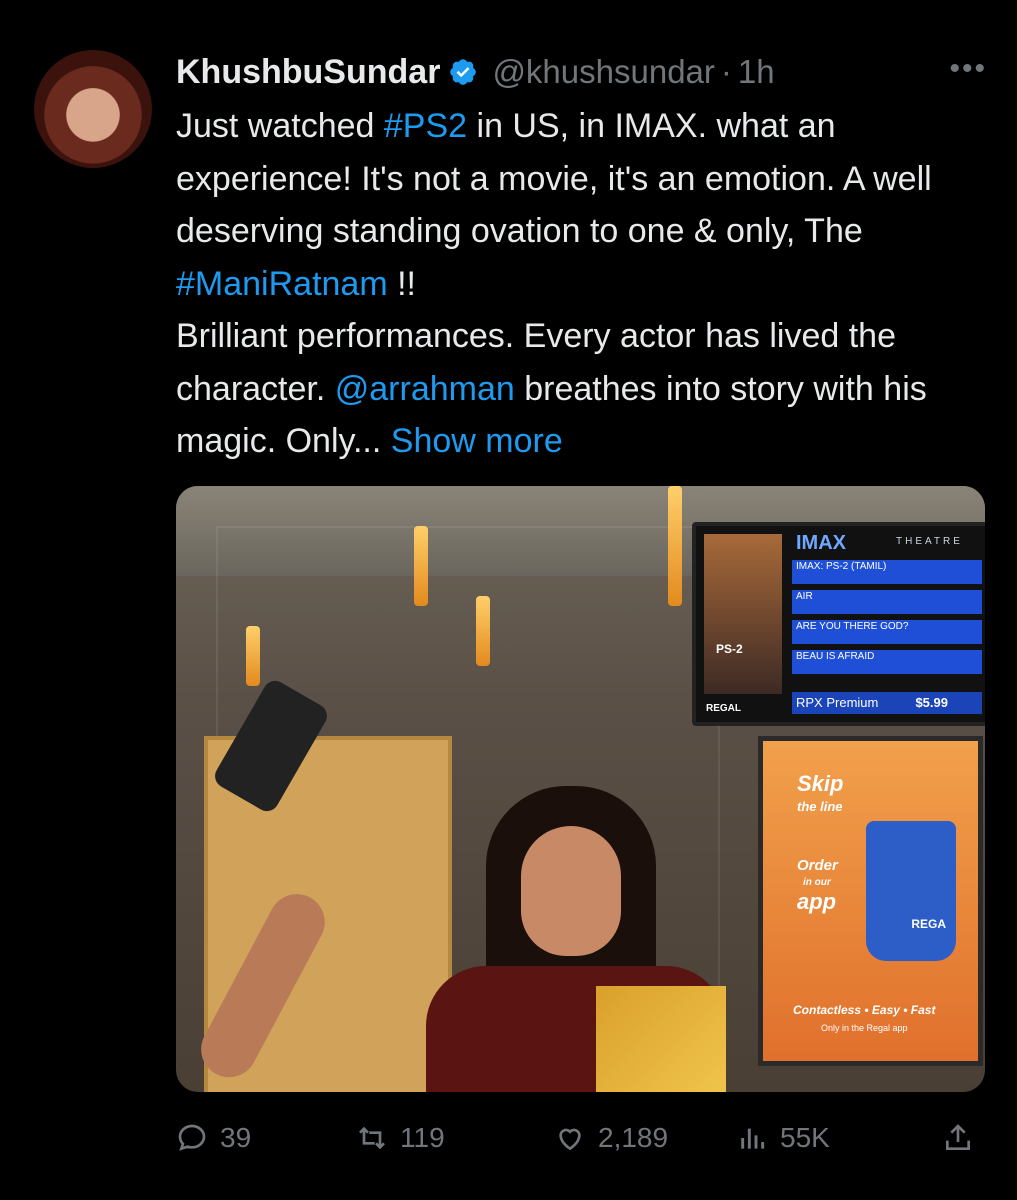 Image resolution: width=1017 pixels, height=1200 pixels. Describe the element at coordinates (463, 72) in the screenshot. I see `verified-badge-icon` at that location.